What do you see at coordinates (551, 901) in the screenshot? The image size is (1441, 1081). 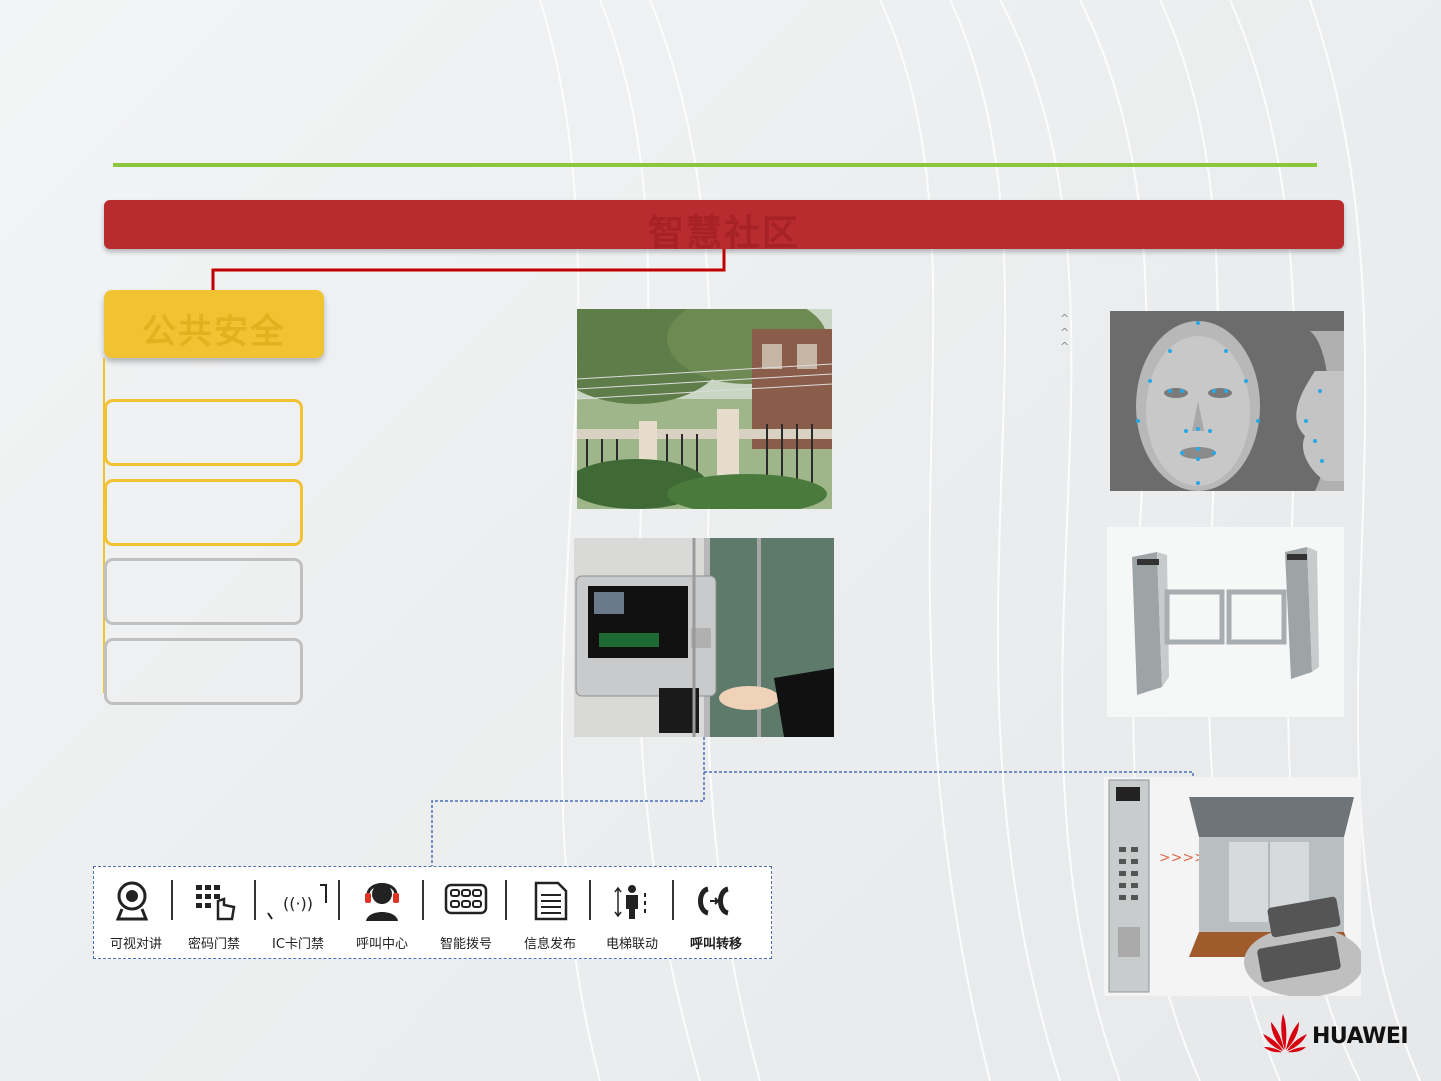 I see `document-icon` at bounding box center [551, 901].